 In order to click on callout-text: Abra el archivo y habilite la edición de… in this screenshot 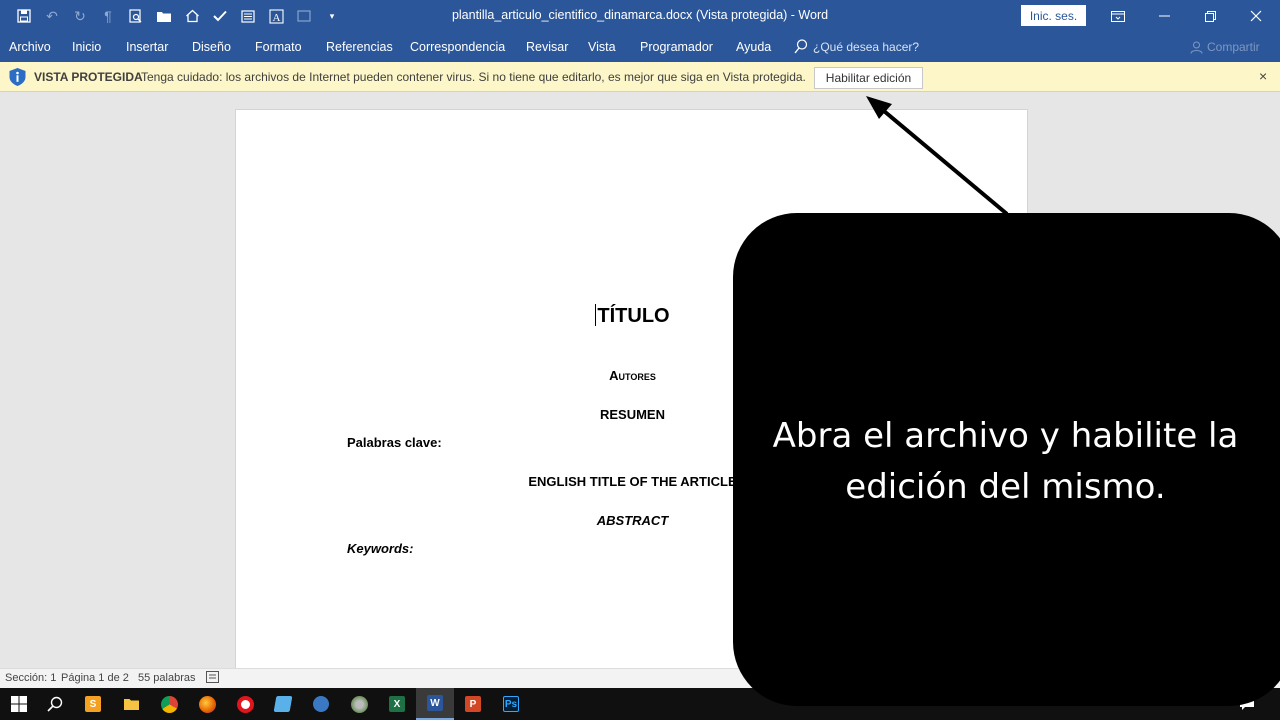, I will do `click(1005, 461)`.